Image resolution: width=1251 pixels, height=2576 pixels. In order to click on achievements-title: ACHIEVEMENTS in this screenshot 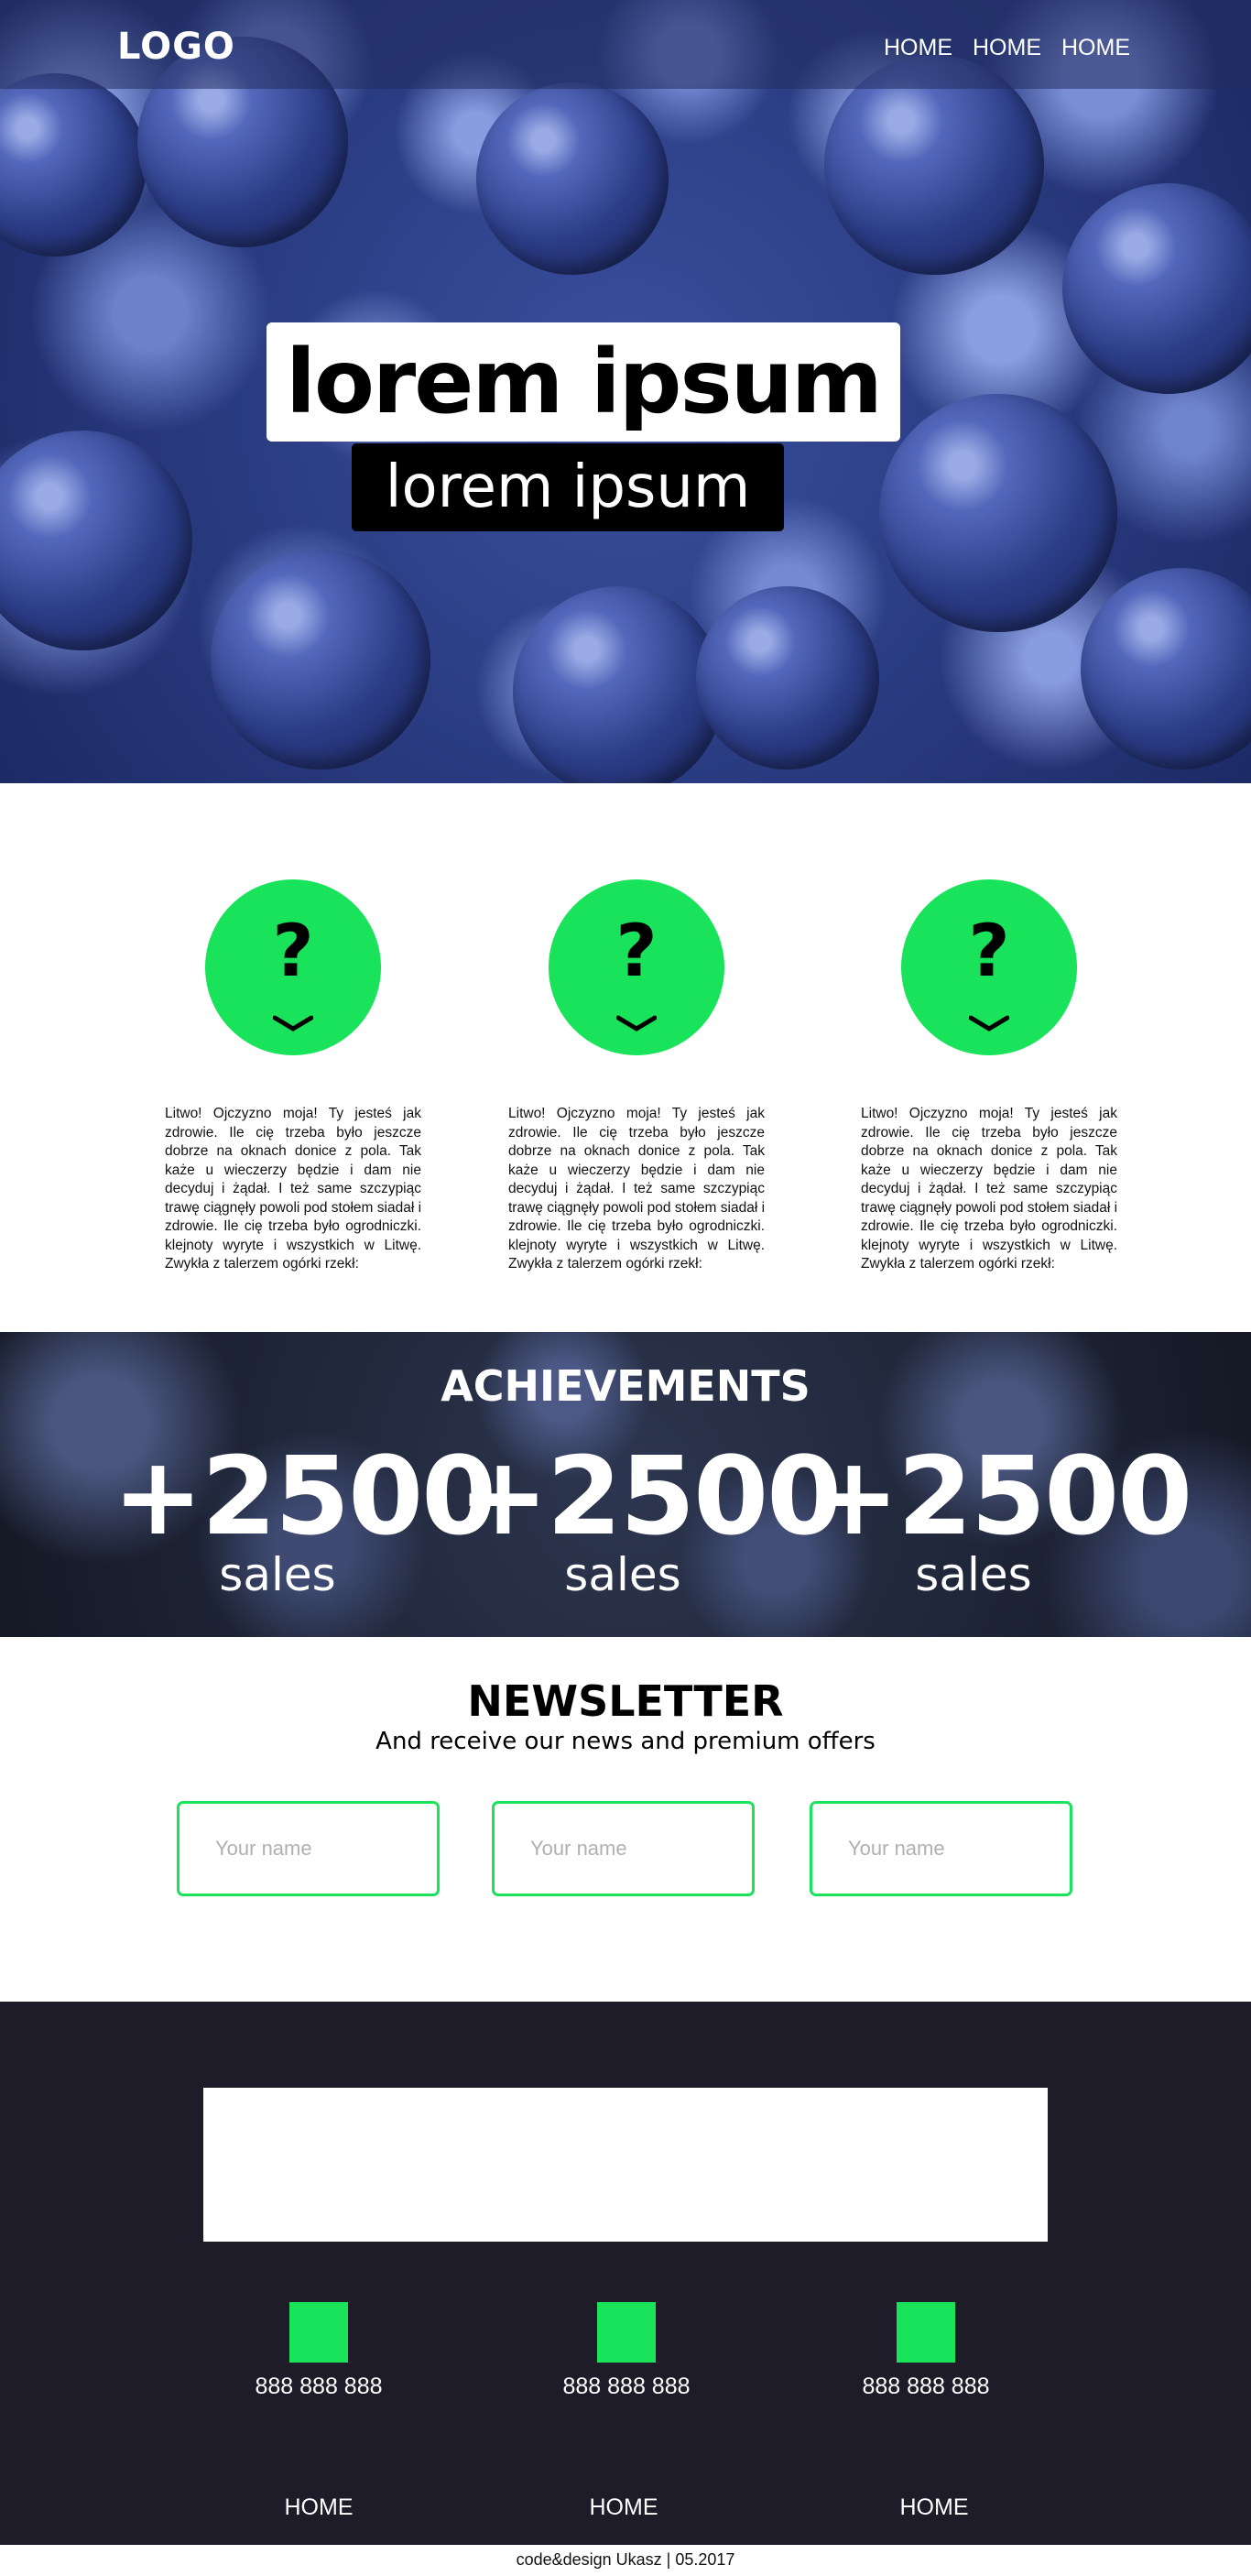, I will do `click(625, 1386)`.